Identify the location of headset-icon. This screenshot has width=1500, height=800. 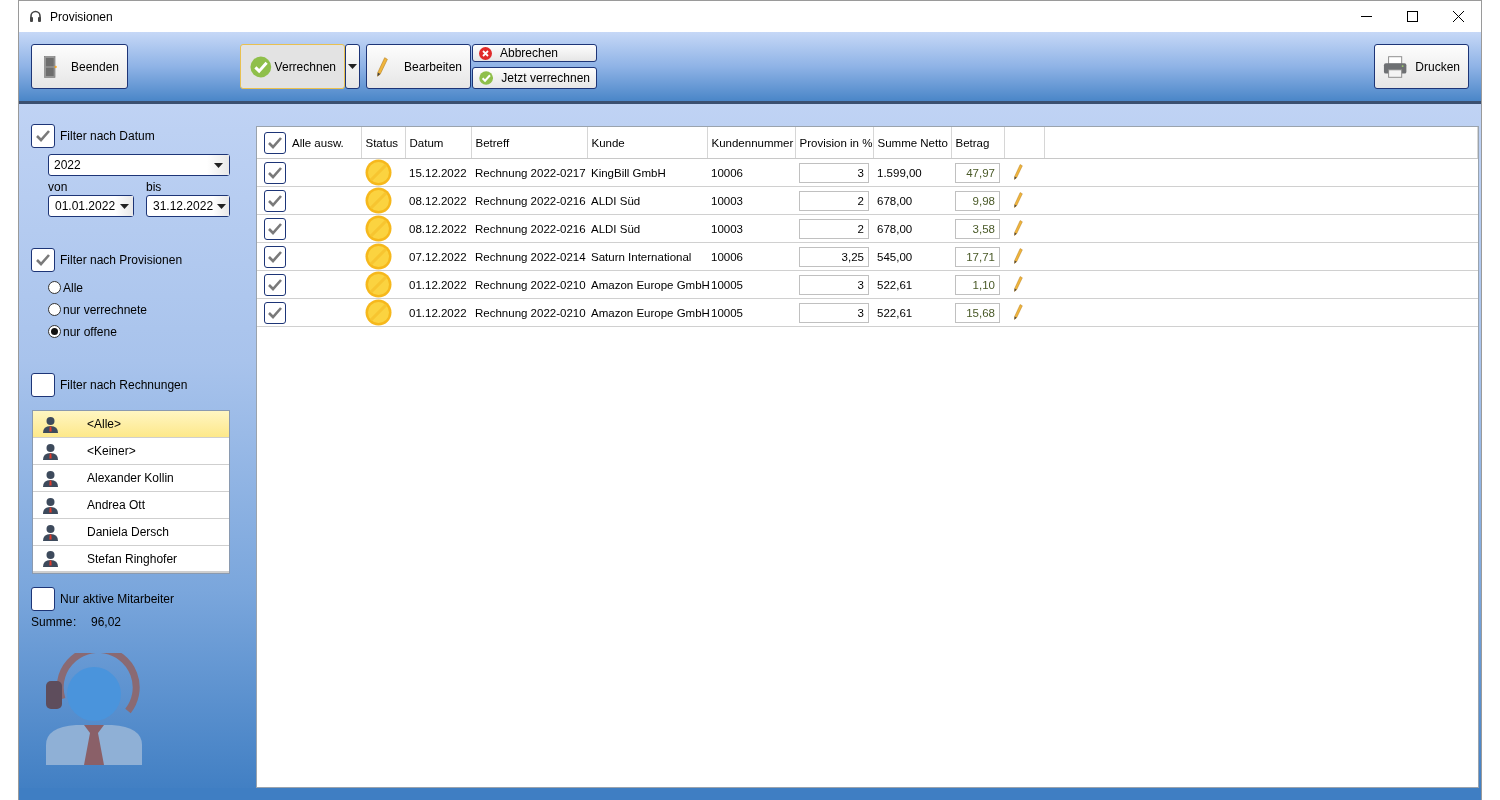
(35, 16).